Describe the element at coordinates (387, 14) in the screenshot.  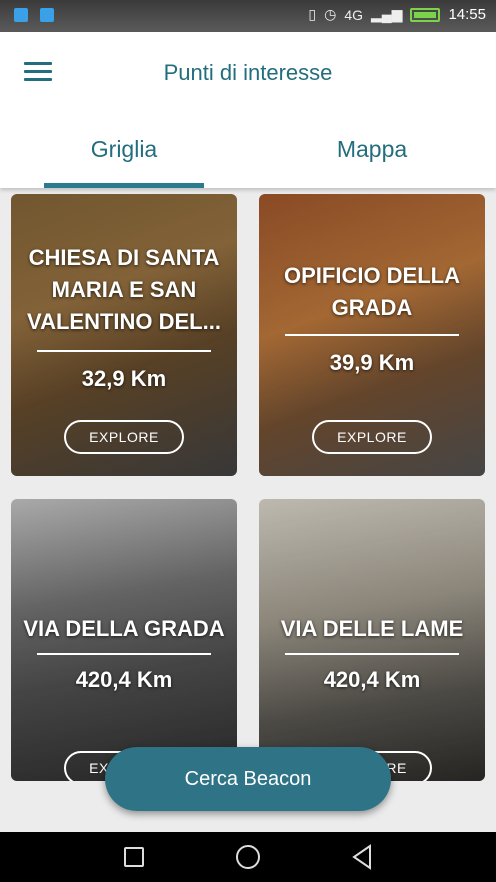
I see `signal-icon: ▂▄▆` at that location.